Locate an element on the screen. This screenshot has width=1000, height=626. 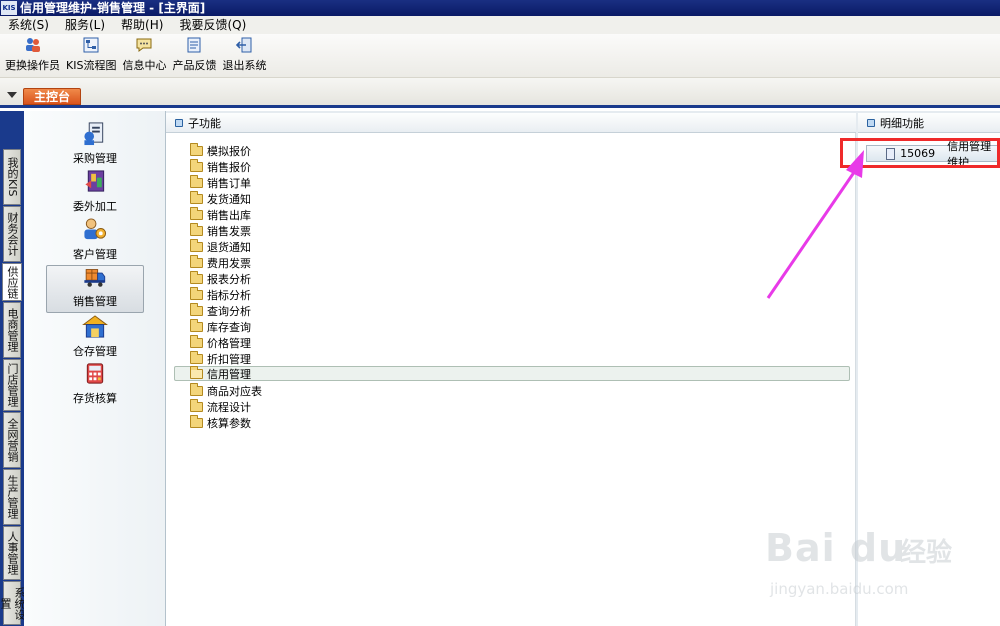
warehouse-icon is located at coordinates (95, 326).